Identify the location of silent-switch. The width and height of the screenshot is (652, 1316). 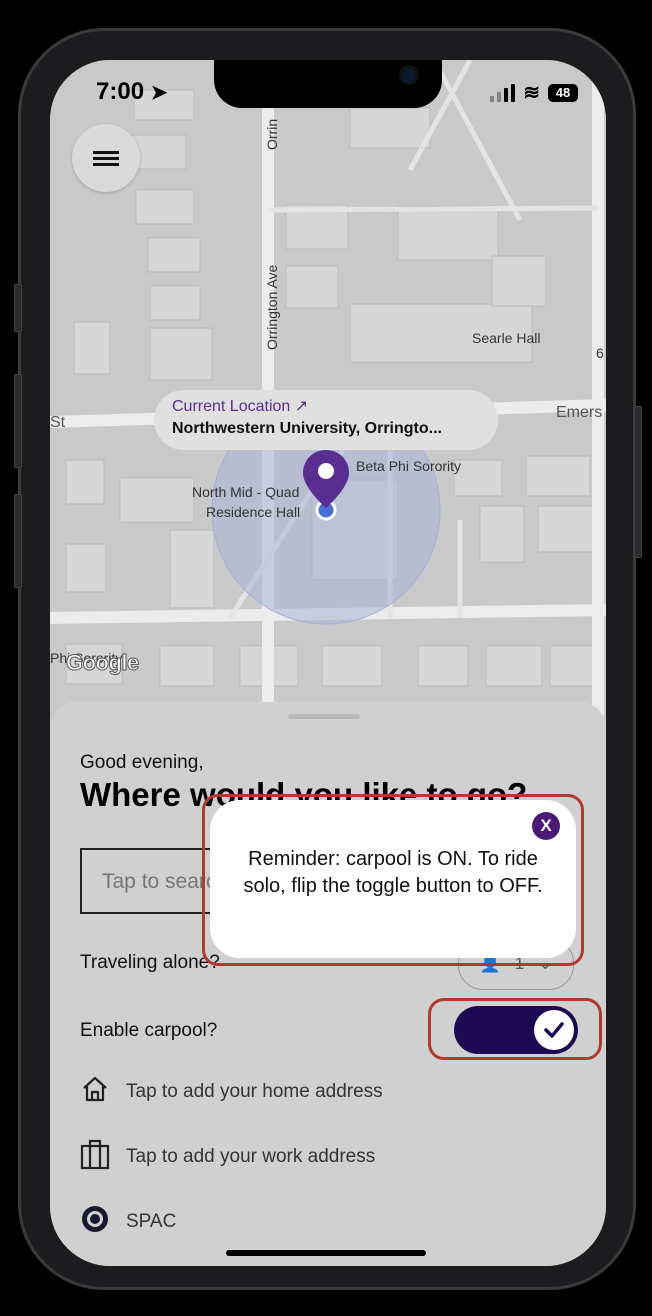
(18, 308).